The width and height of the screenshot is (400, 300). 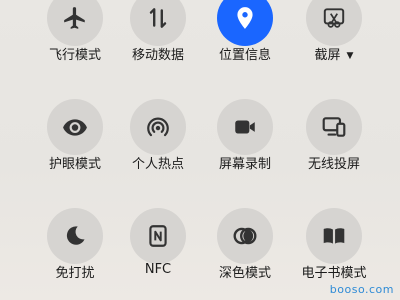 What do you see at coordinates (158, 23) in the screenshot?
I see `mobile-data-icon` at bounding box center [158, 23].